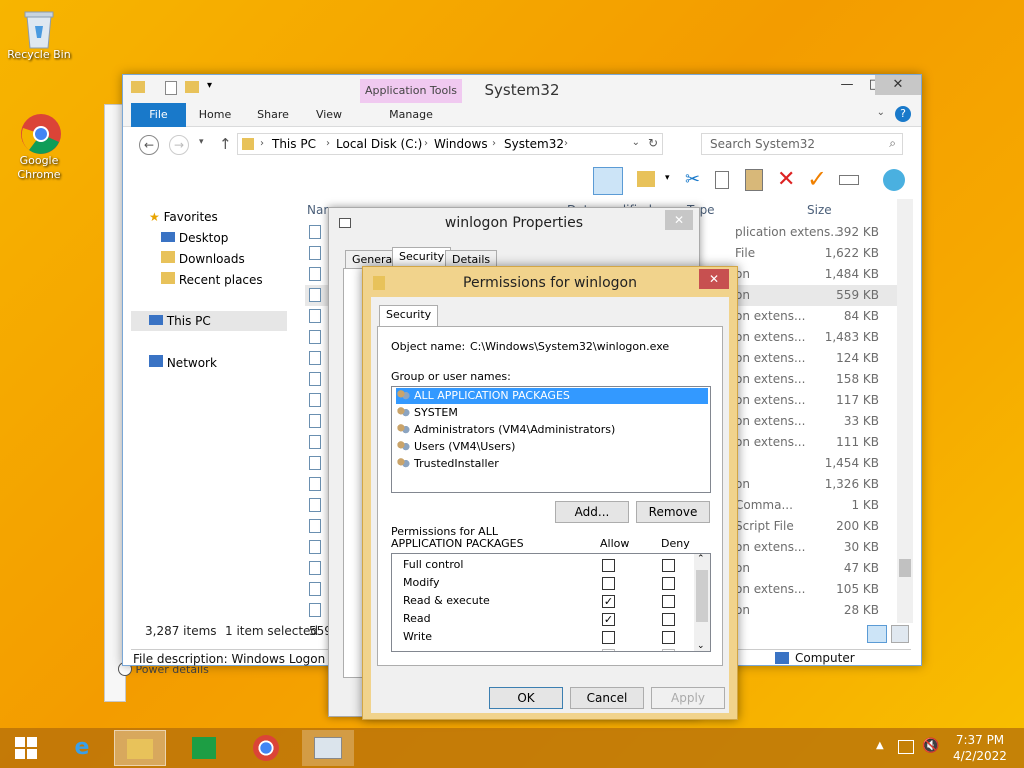 This screenshot has height=768, width=1024. What do you see at coordinates (294, 144) in the screenshot?
I see `breadcrumb-thispc: This PC` at bounding box center [294, 144].